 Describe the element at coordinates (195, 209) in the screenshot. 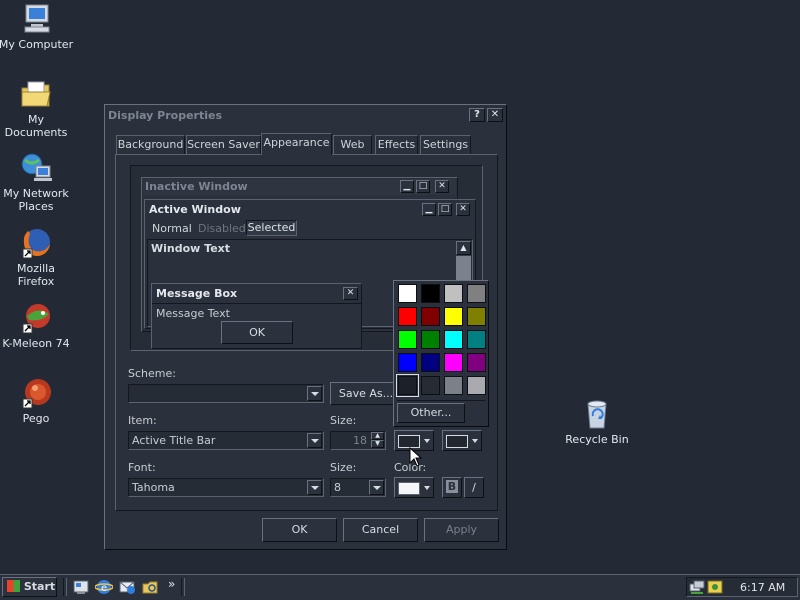

I see `preview-active-title: Active Window` at that location.